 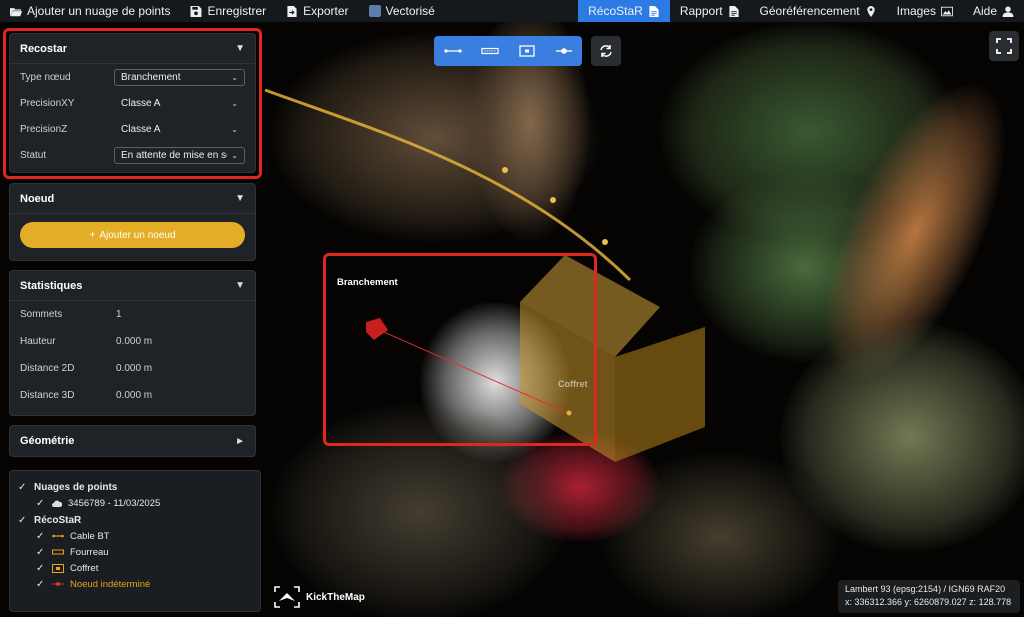 What do you see at coordinates (410, 11) in the screenshot?
I see `vectorise-label: Vectorisé` at bounding box center [410, 11].